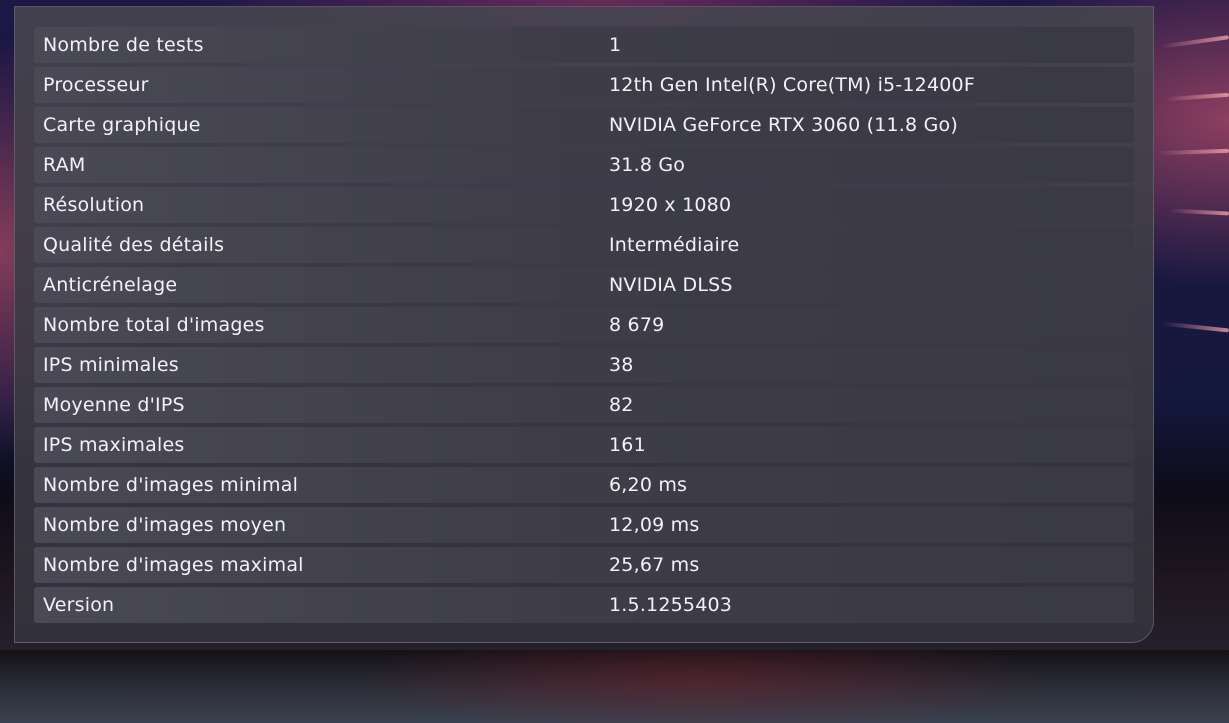 The width and height of the screenshot is (1229, 723). Describe the element at coordinates (584, 605) in the screenshot. I see `table-row: Version 1.5.1255403` at that location.